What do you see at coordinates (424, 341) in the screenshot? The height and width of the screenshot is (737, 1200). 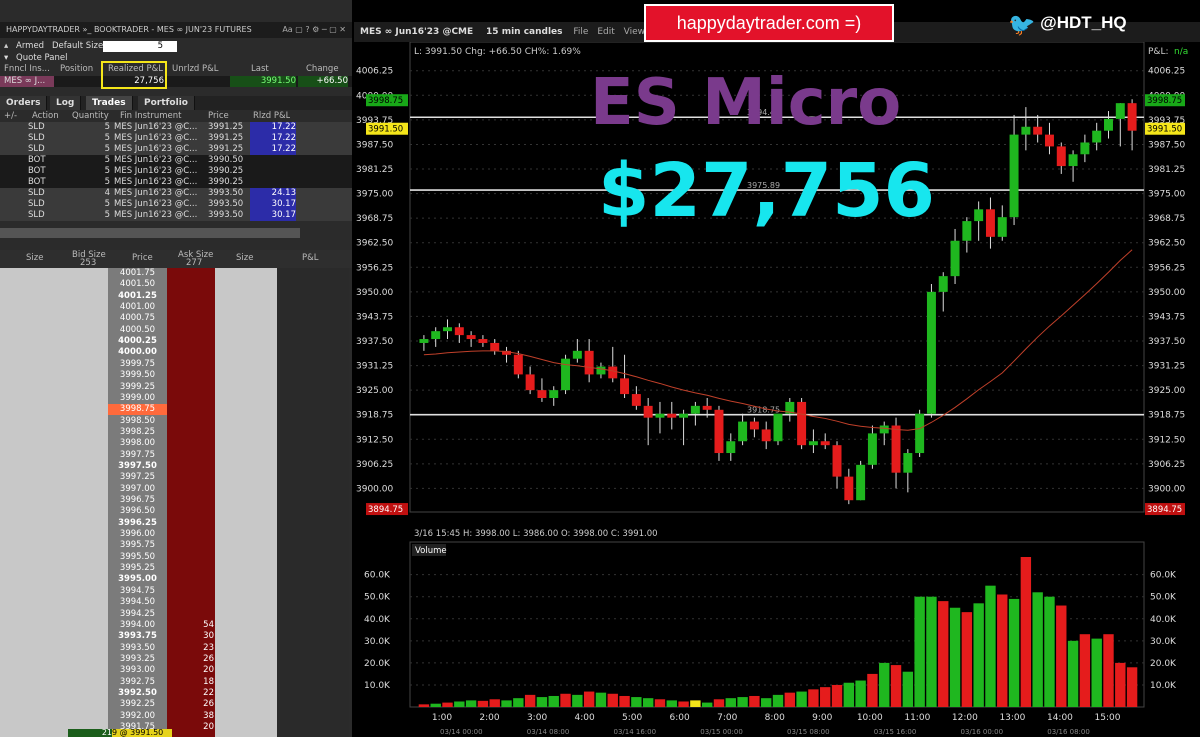 I see `candle-body` at bounding box center [424, 341].